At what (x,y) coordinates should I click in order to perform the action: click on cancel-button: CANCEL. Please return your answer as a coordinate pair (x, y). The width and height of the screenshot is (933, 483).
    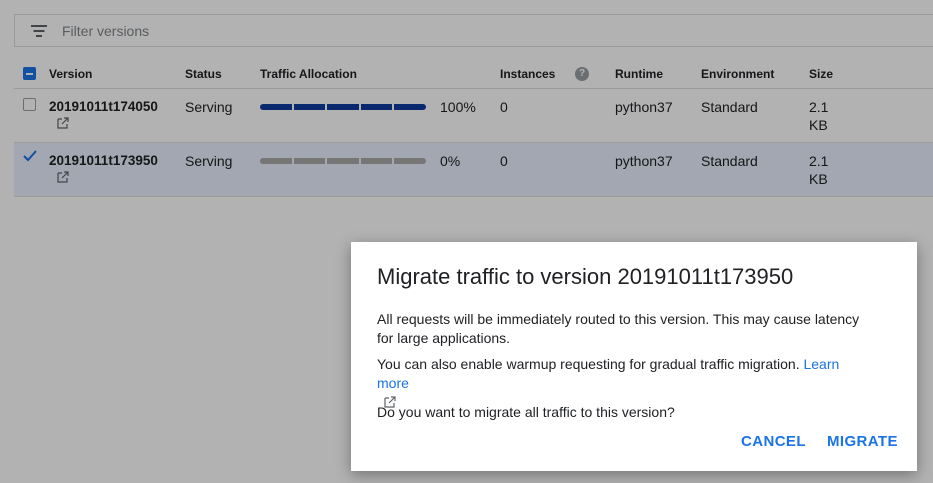
    Looking at the image, I should click on (773, 441).